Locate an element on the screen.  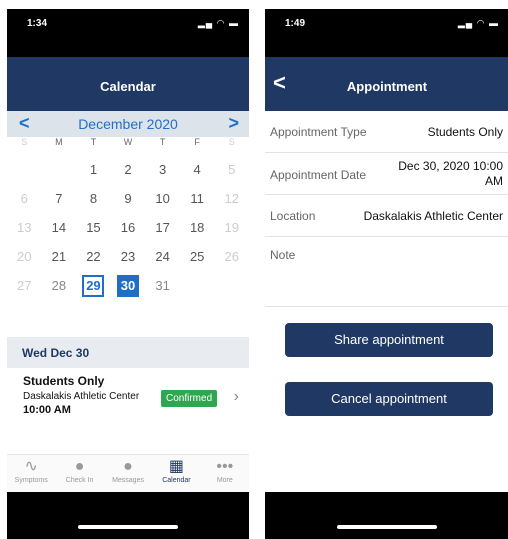
location-row: Location Daskalakis Athletic Center is located at coordinates (386, 216).